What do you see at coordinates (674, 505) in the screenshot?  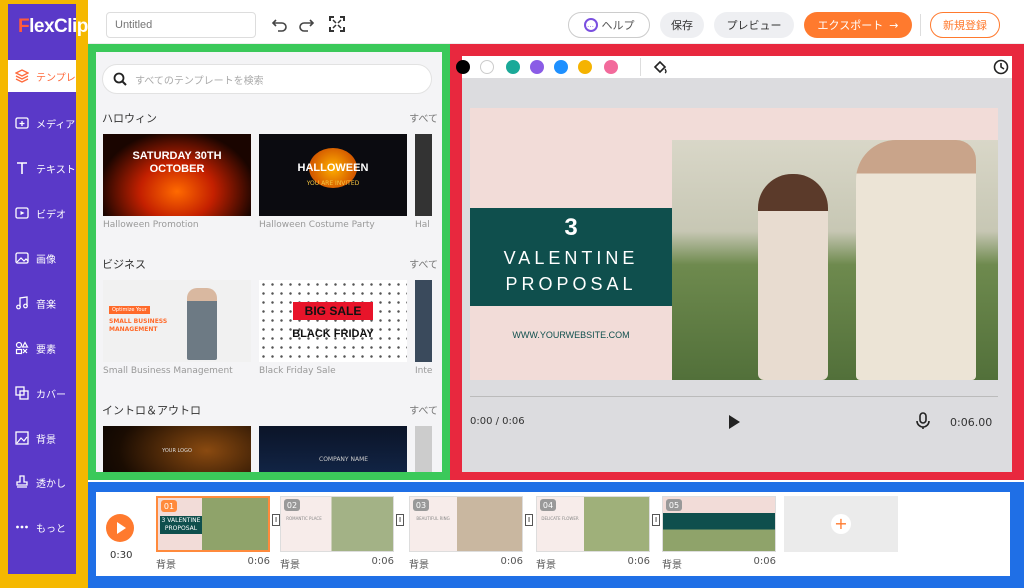 I see `clip-number: 05` at bounding box center [674, 505].